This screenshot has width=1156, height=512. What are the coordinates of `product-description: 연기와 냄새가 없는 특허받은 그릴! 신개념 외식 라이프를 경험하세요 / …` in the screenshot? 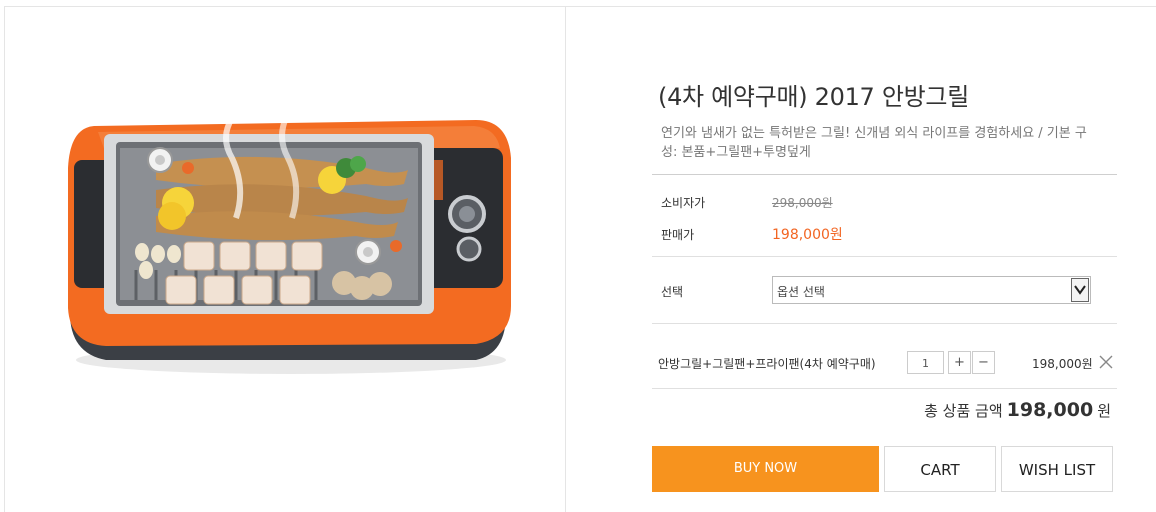 It's located at (874, 143).